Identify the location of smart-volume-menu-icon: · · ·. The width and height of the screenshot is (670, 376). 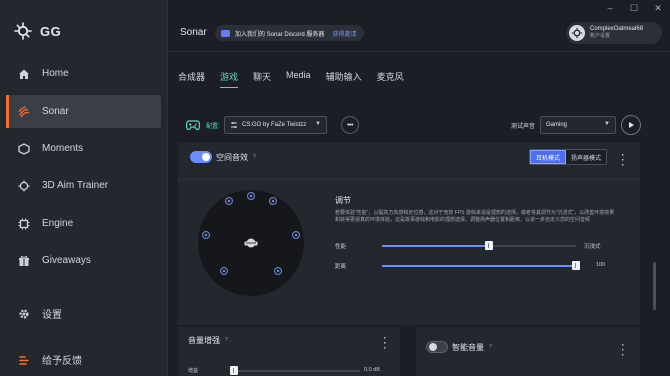
(623, 350).